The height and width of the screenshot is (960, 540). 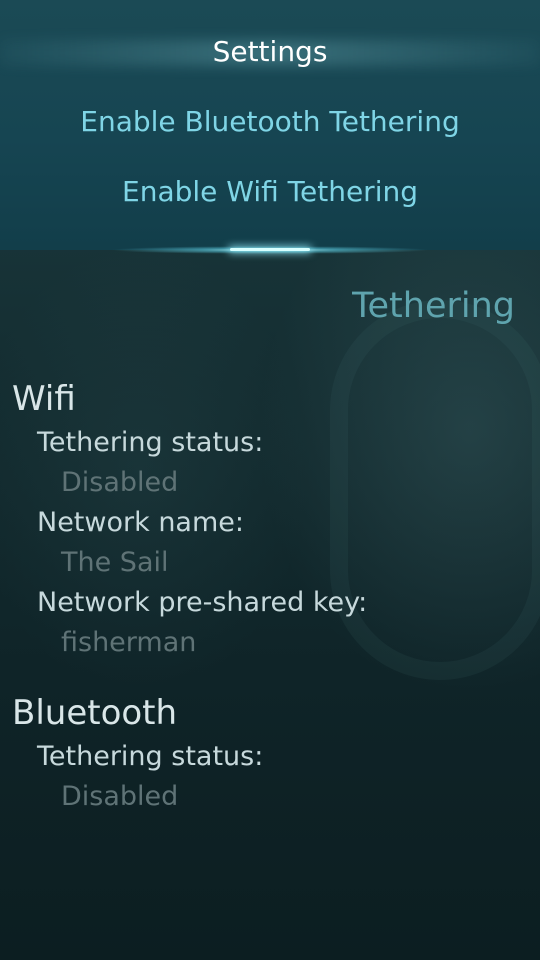 I want to click on menu-item-settings: Settings, so click(x=270, y=52).